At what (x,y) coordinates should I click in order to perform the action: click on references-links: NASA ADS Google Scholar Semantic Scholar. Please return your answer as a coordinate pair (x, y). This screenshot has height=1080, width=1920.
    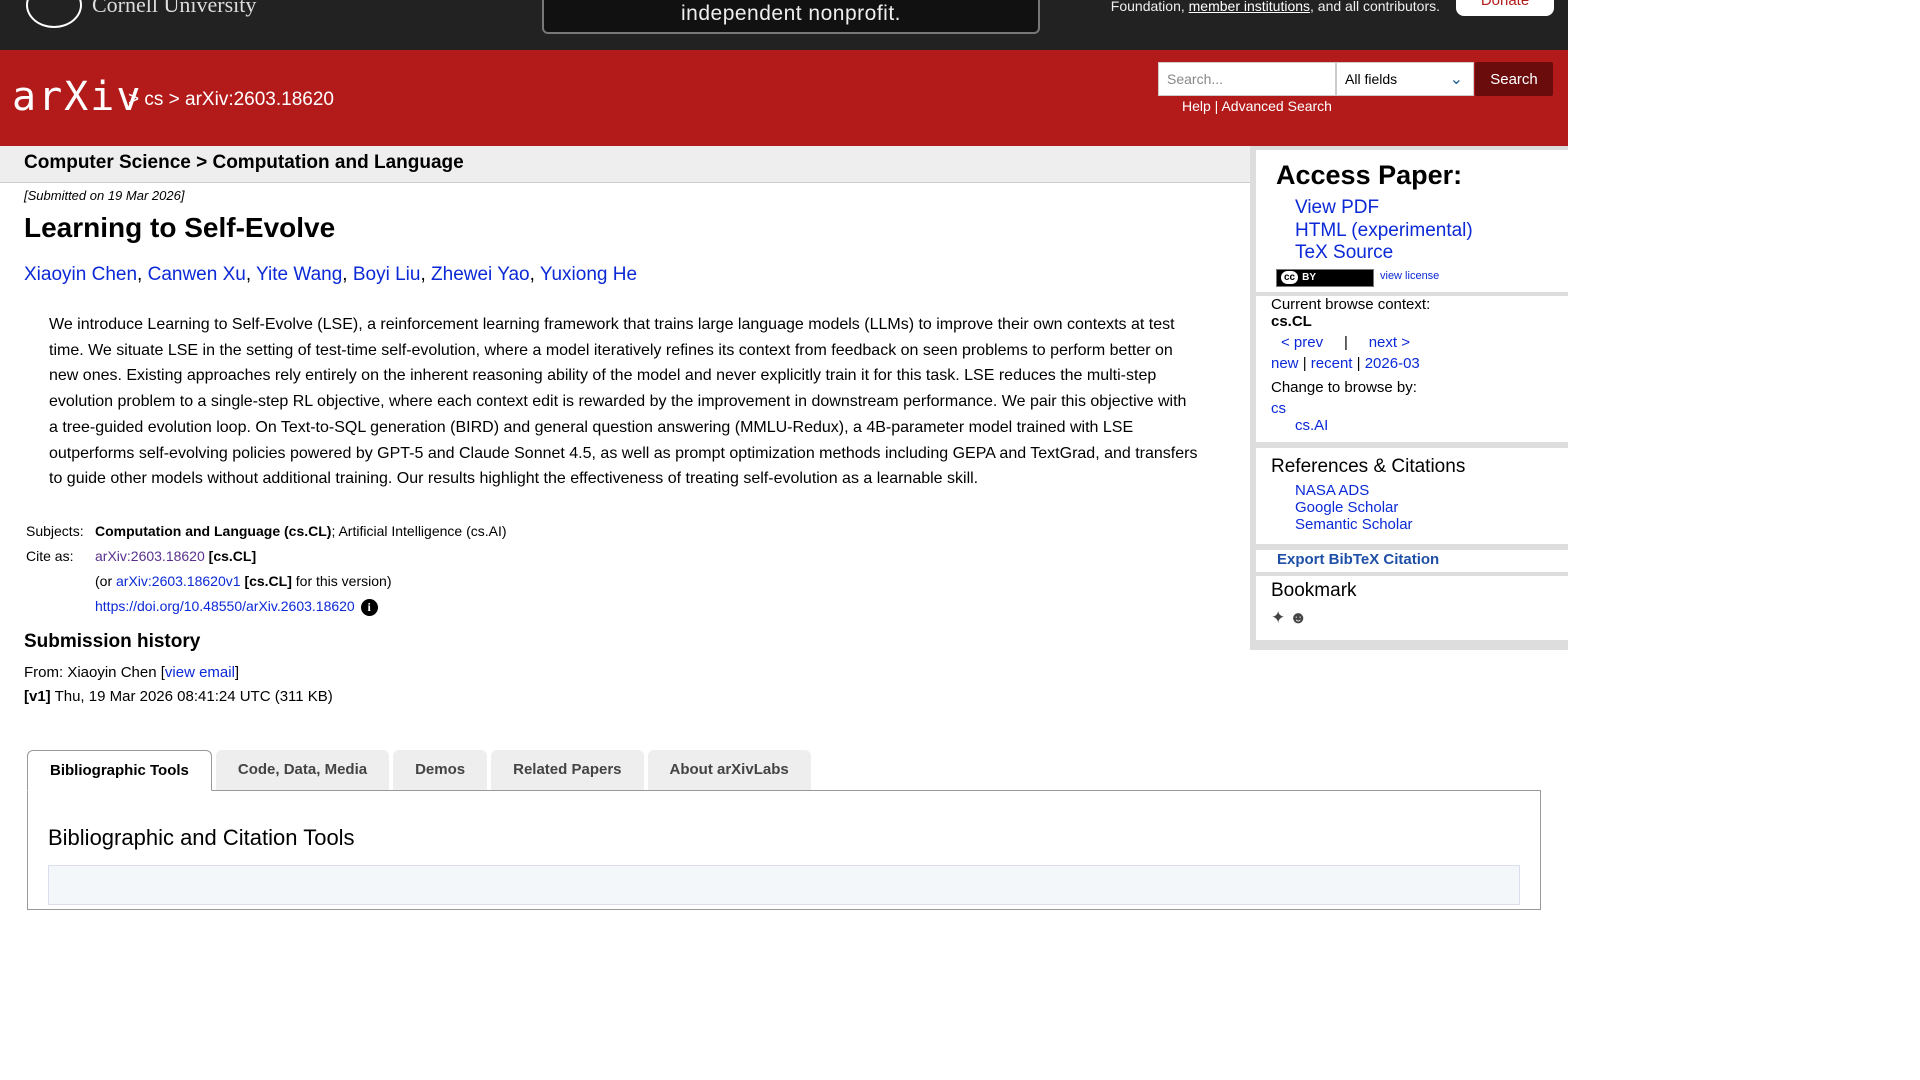
    Looking at the image, I should click on (1354, 507).